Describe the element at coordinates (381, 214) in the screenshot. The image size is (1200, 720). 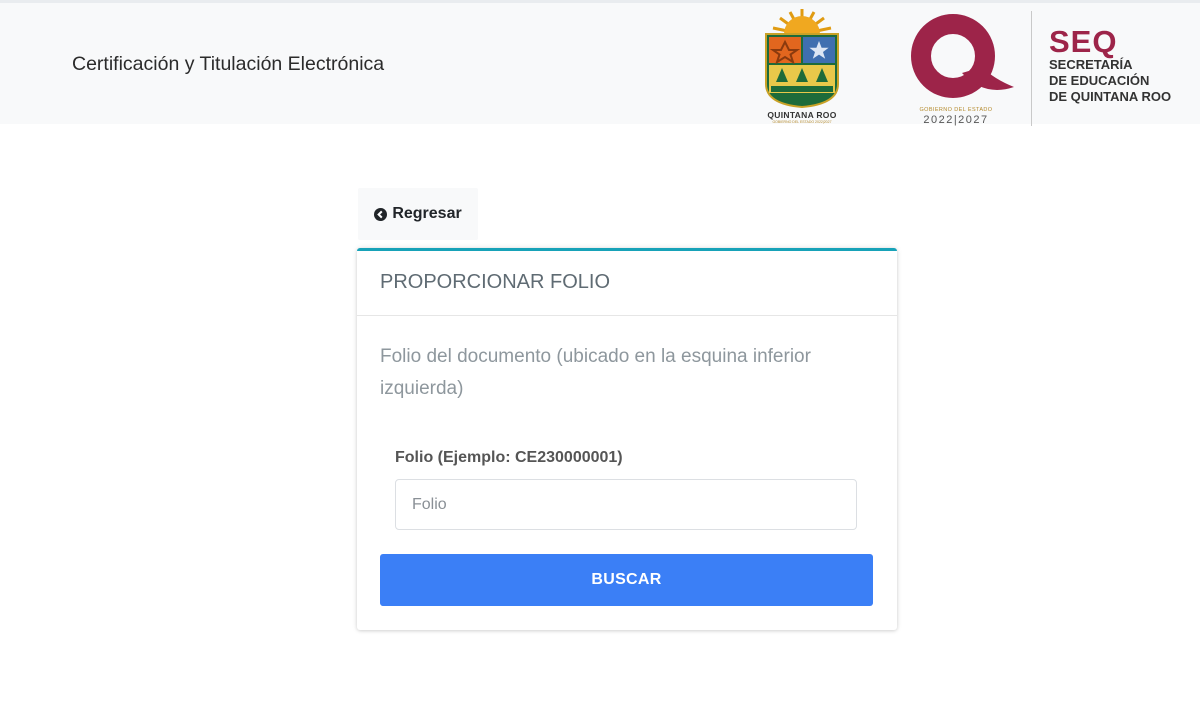
I see `chevron-circle-left-icon` at that location.